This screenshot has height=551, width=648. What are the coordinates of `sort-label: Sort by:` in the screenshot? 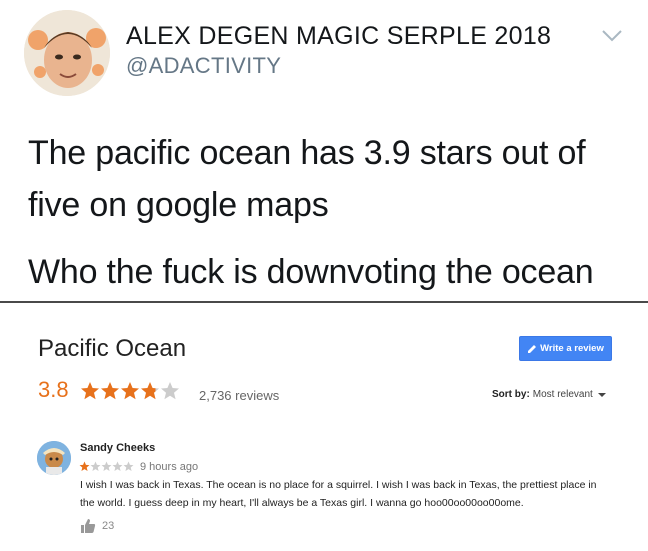 It's located at (511, 394).